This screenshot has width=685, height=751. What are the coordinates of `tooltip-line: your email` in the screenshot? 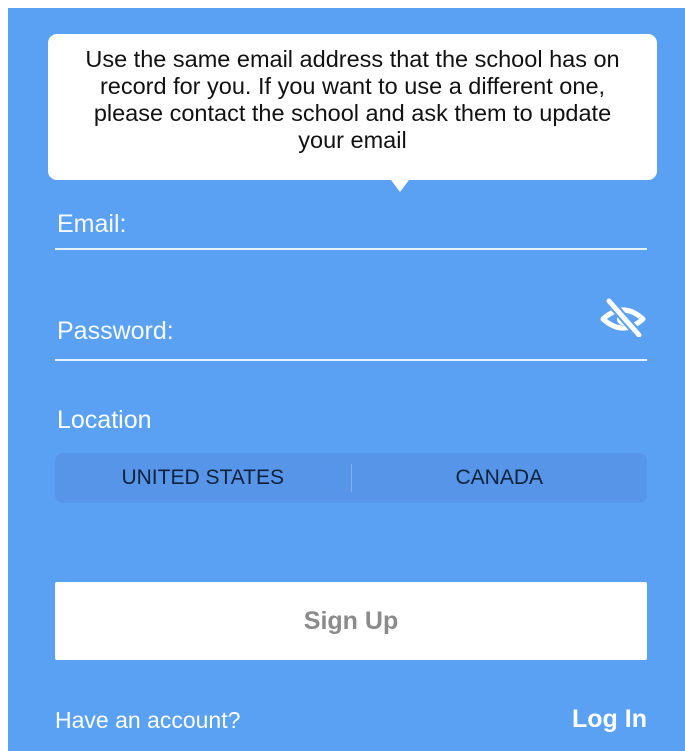 It's located at (352, 140).